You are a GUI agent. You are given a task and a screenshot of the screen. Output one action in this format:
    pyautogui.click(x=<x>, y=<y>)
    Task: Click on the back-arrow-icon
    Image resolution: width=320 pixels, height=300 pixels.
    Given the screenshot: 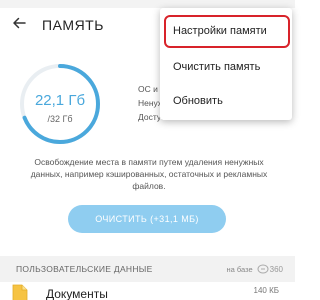 What is the action you would take?
    pyautogui.click(x=19, y=25)
    